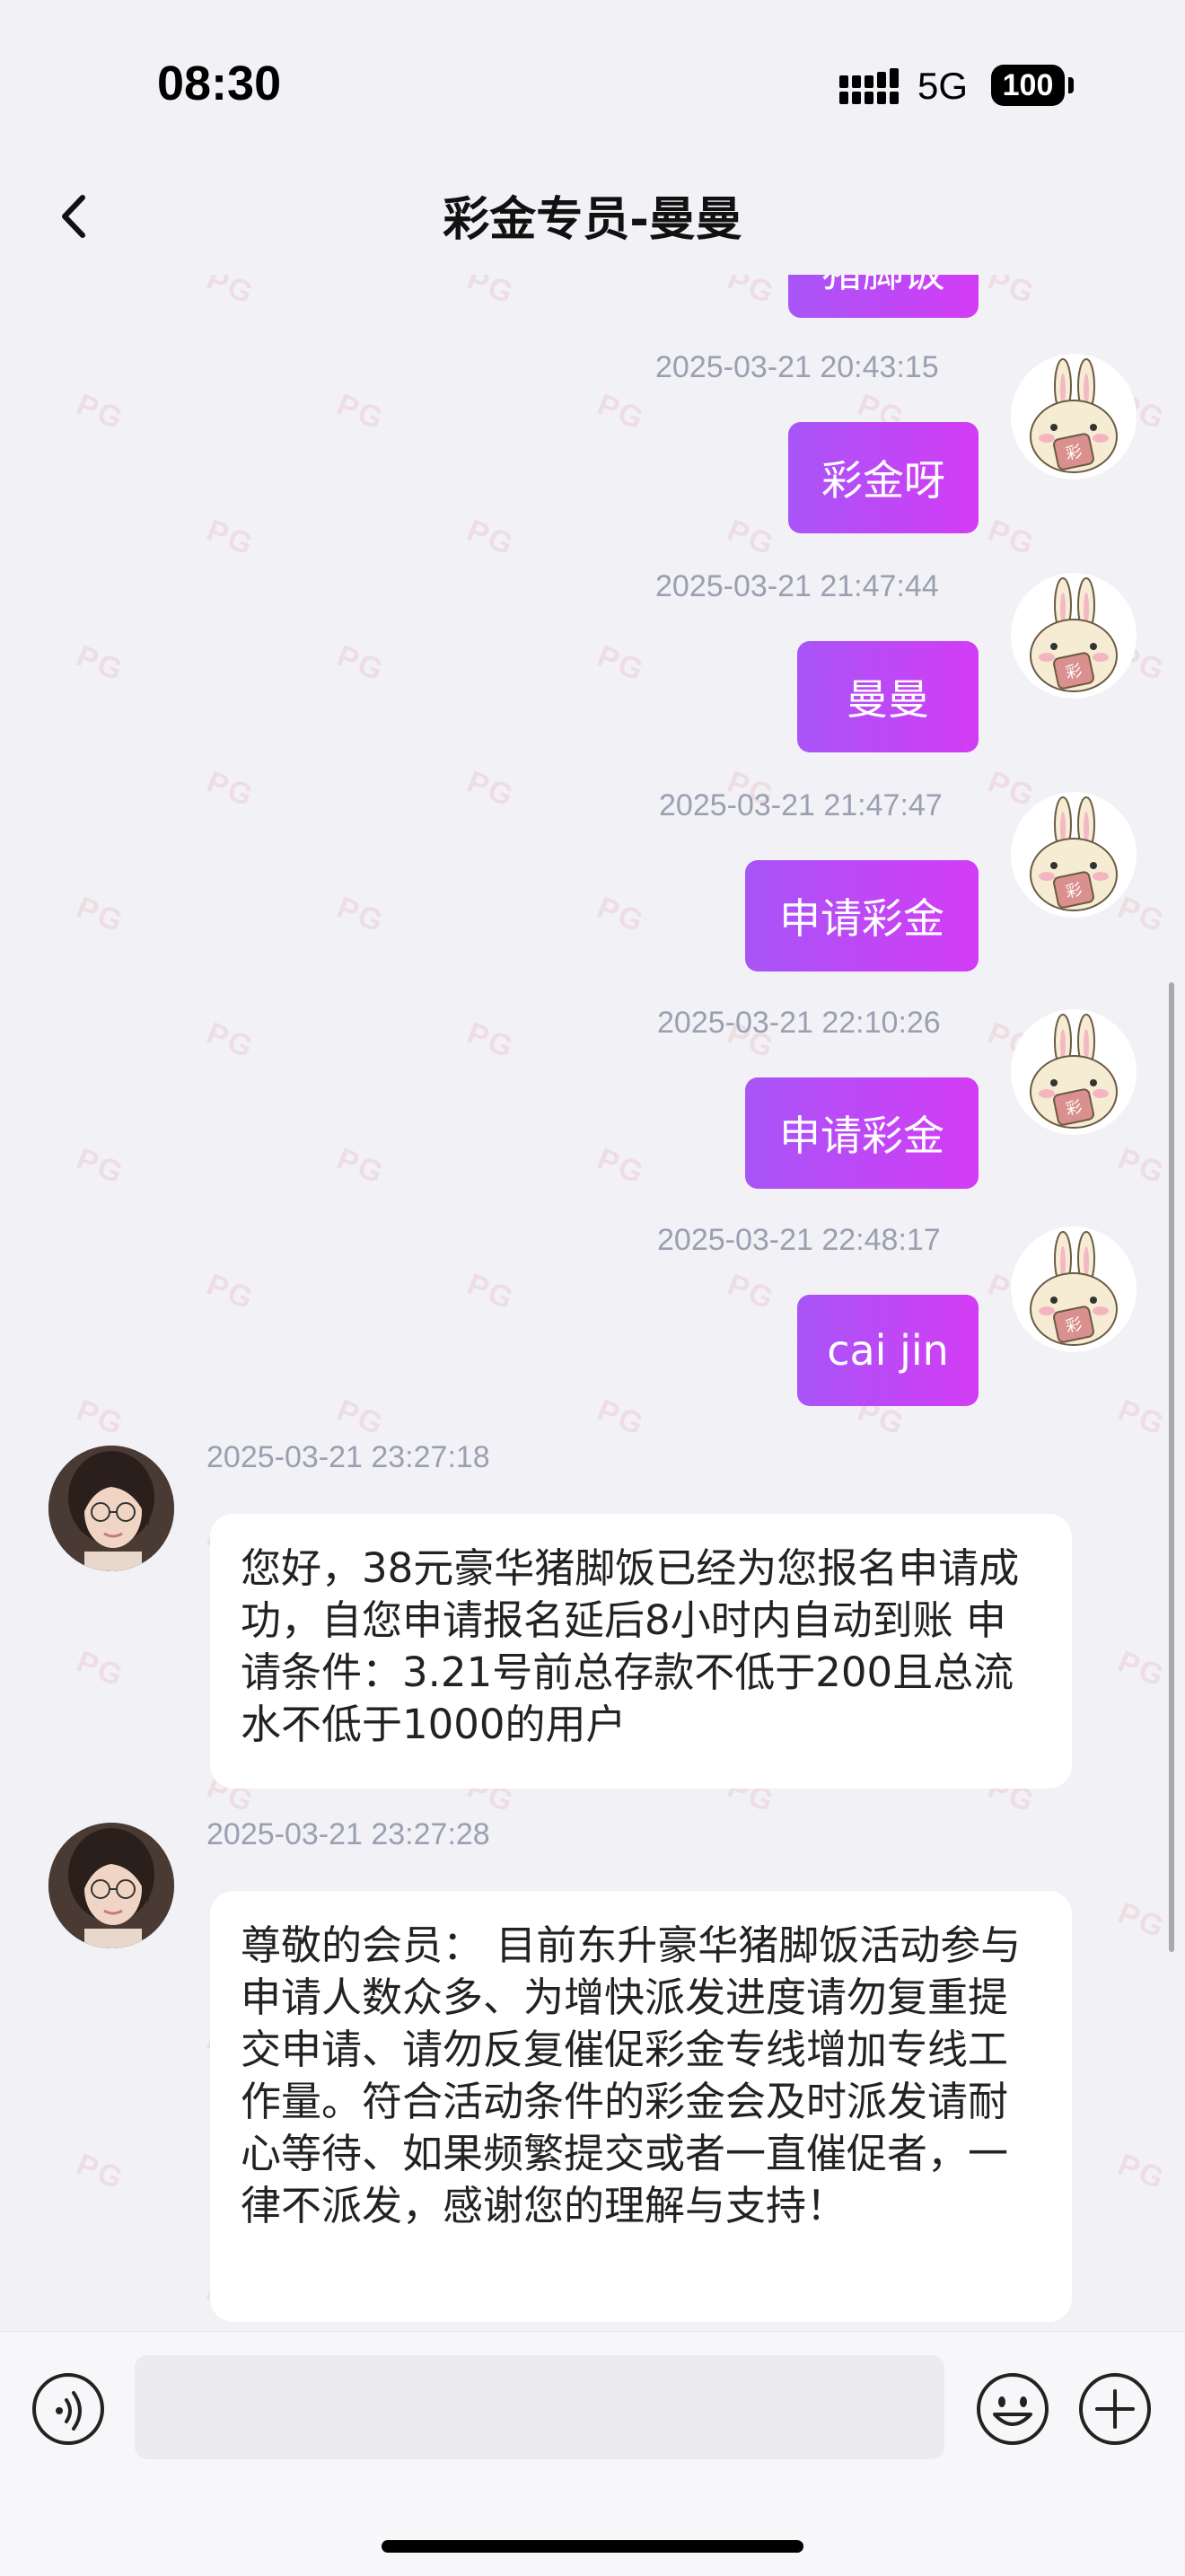 The image size is (1185, 2576). I want to click on message-bubble-partial: 猪脚饭, so click(883, 296).